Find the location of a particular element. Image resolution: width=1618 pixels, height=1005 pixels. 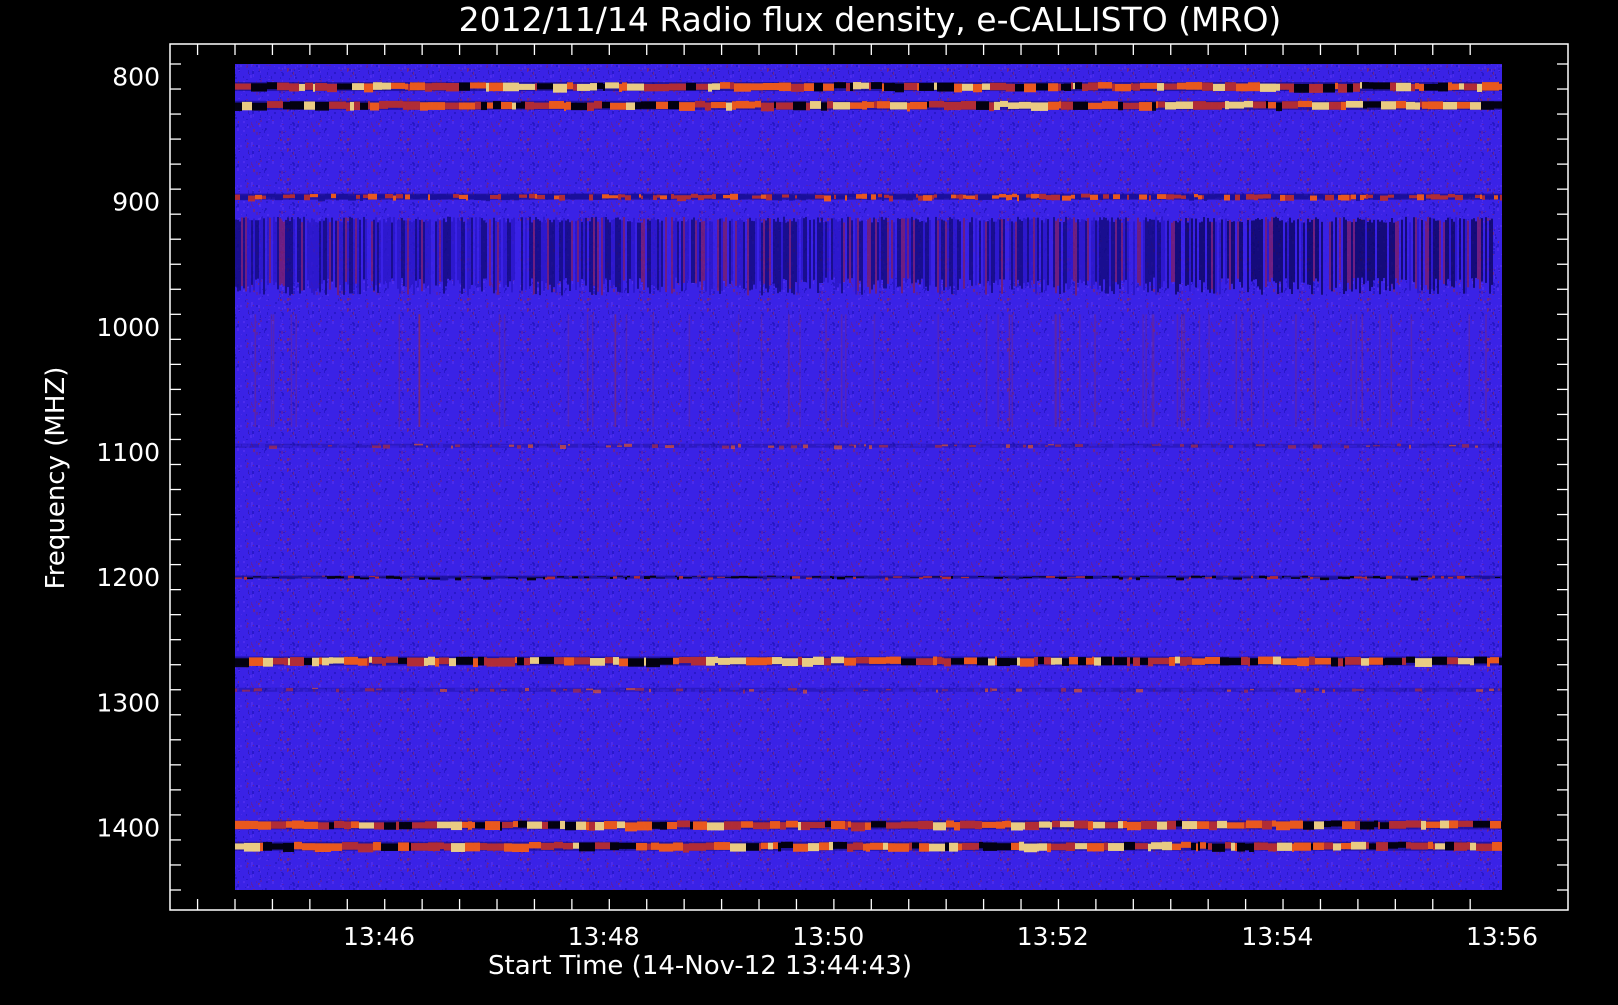

y-axis-label: Frequency (MHZ) is located at coordinates (56, 478).